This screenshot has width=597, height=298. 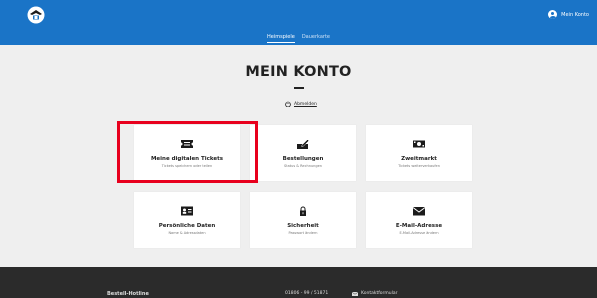 What do you see at coordinates (303, 211) in the screenshot?
I see `lock-icon` at bounding box center [303, 211].